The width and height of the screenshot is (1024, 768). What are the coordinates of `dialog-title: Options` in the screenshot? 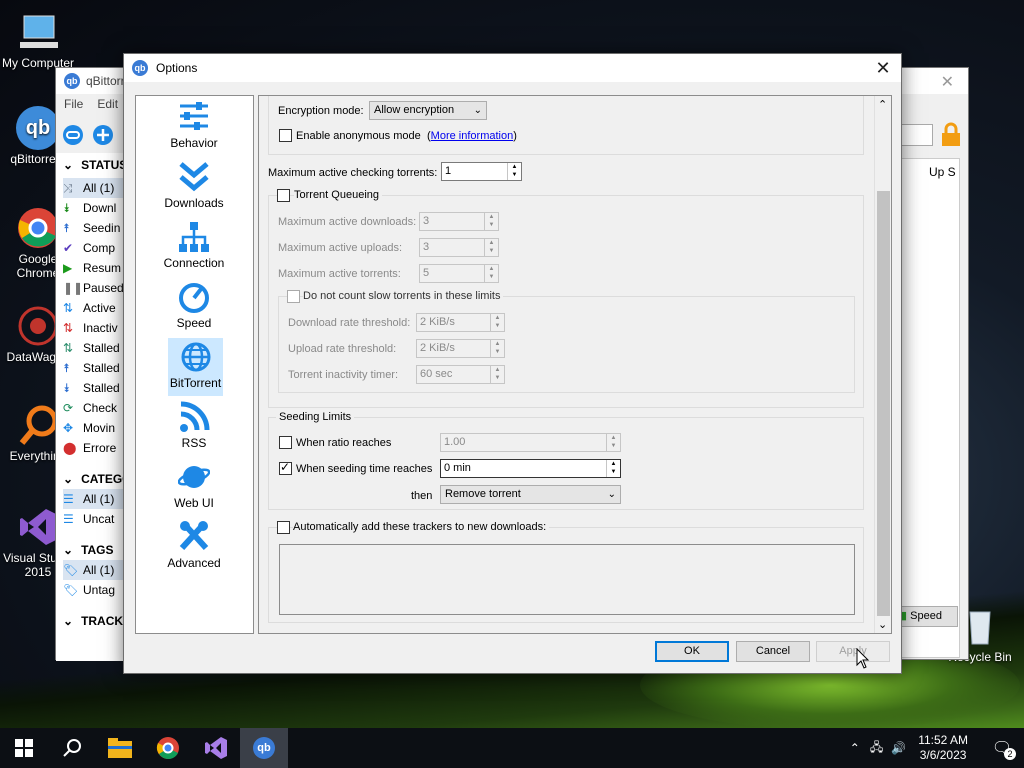 It's located at (177, 68).